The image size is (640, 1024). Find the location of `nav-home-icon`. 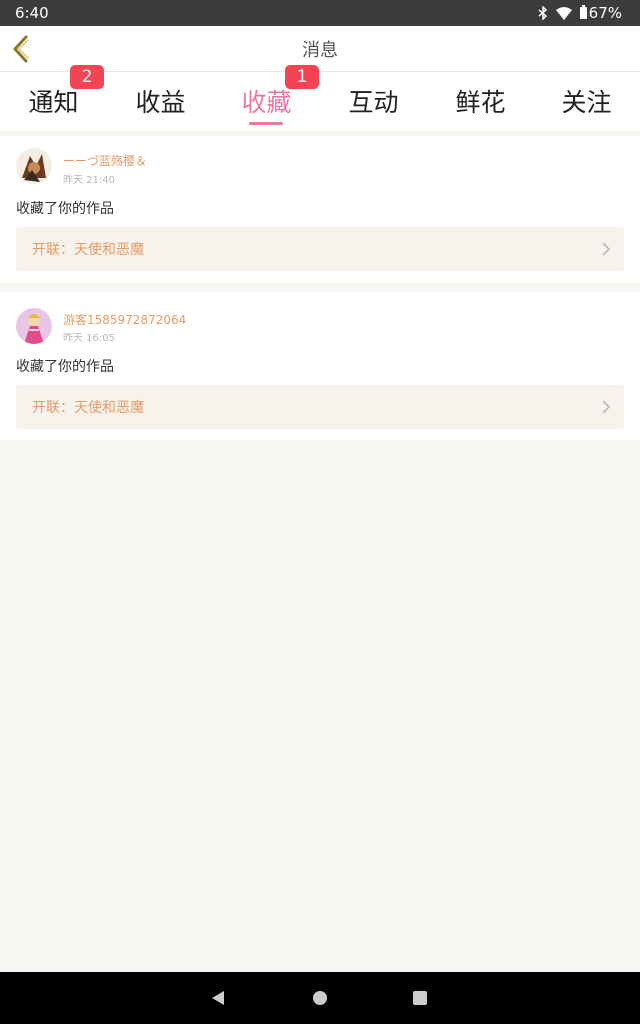

nav-home-icon is located at coordinates (320, 998).